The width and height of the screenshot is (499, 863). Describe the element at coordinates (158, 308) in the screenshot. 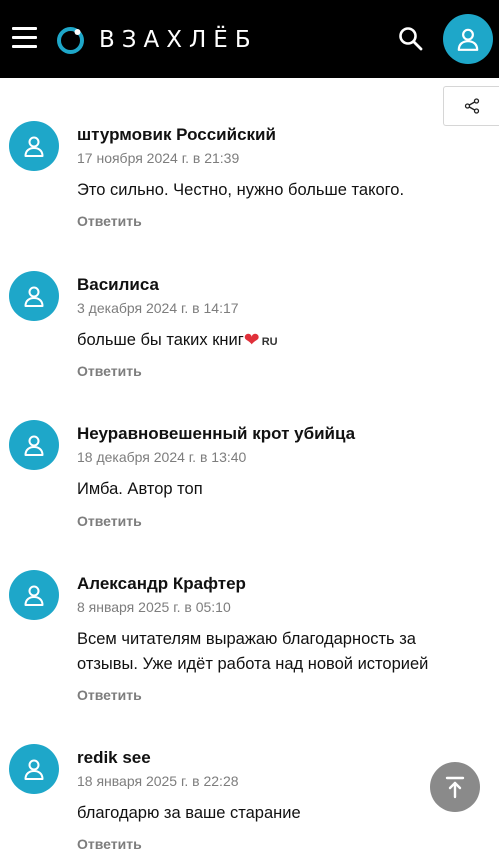

I see `comment-date: 3 декабря 2024 г. в 14:17` at that location.